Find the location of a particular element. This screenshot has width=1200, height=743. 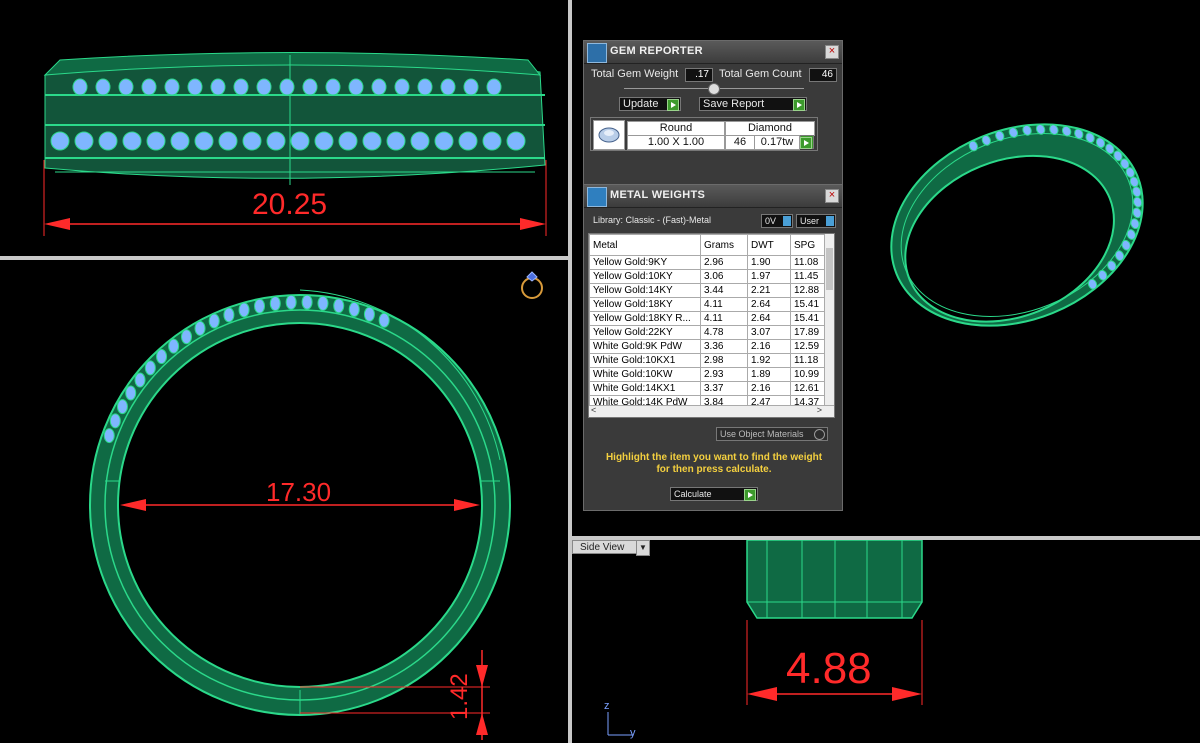

selector-2-icon is located at coordinates (830, 221).